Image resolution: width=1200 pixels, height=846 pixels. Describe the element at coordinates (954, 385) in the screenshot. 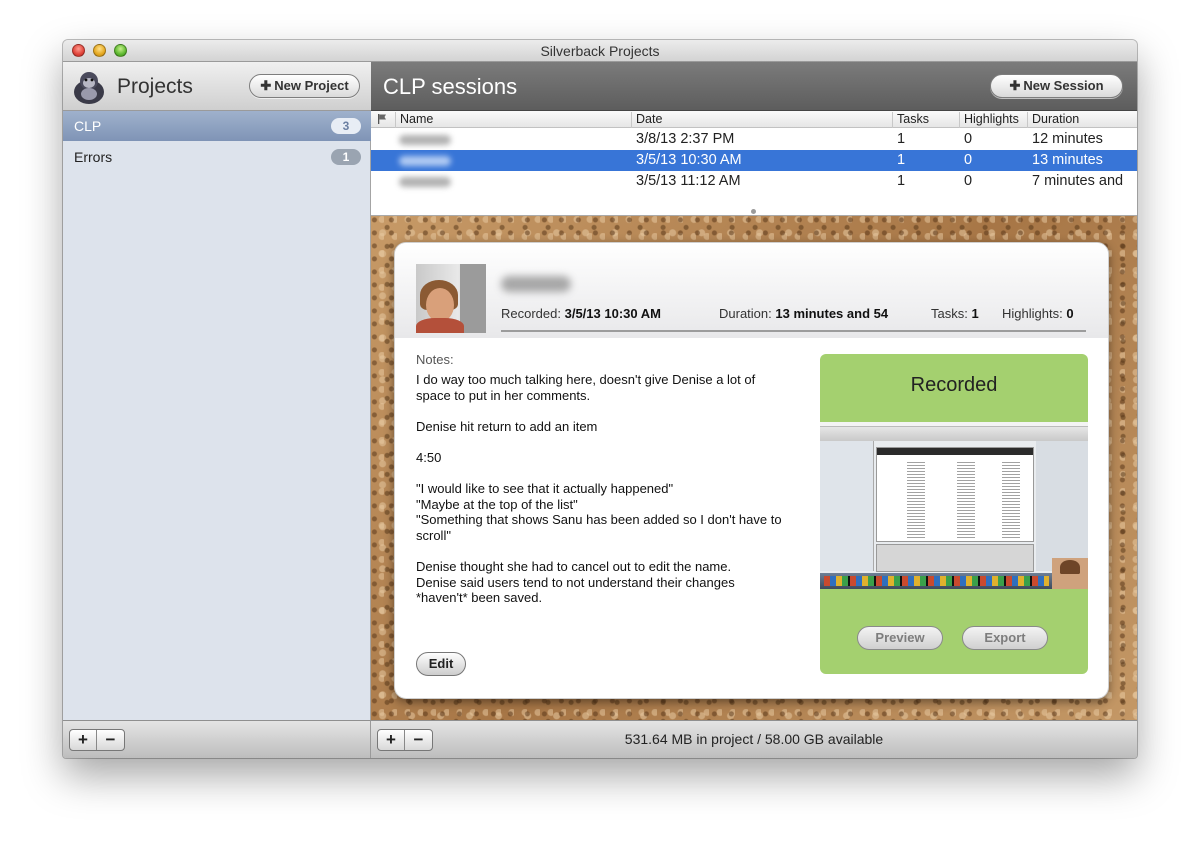

I see `recording-status: Recorded` at that location.